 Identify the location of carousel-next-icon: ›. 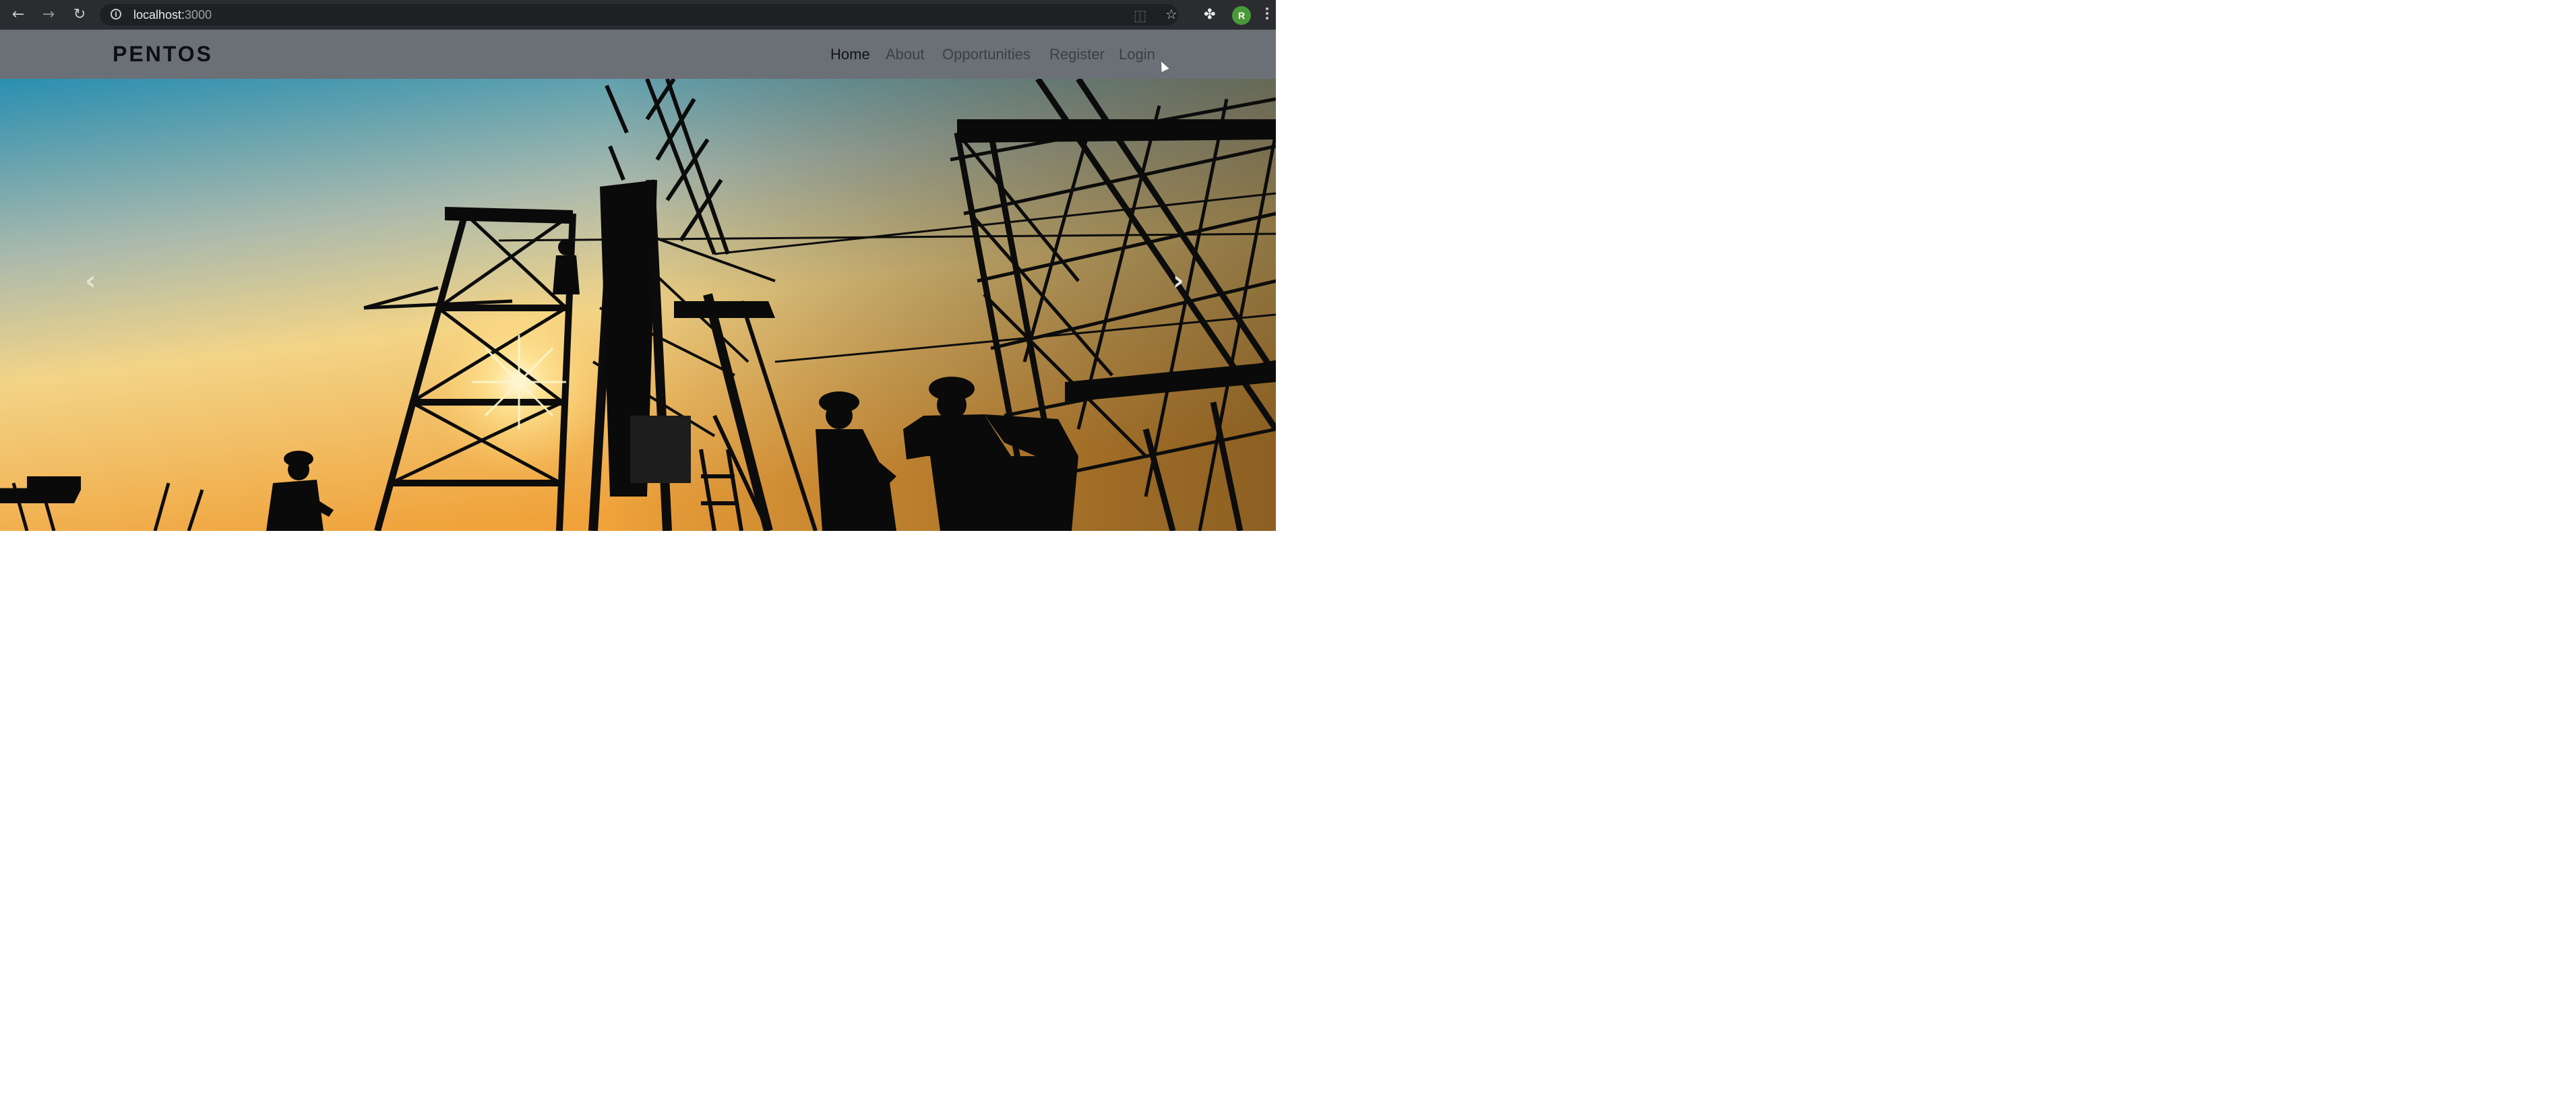
(1178, 280).